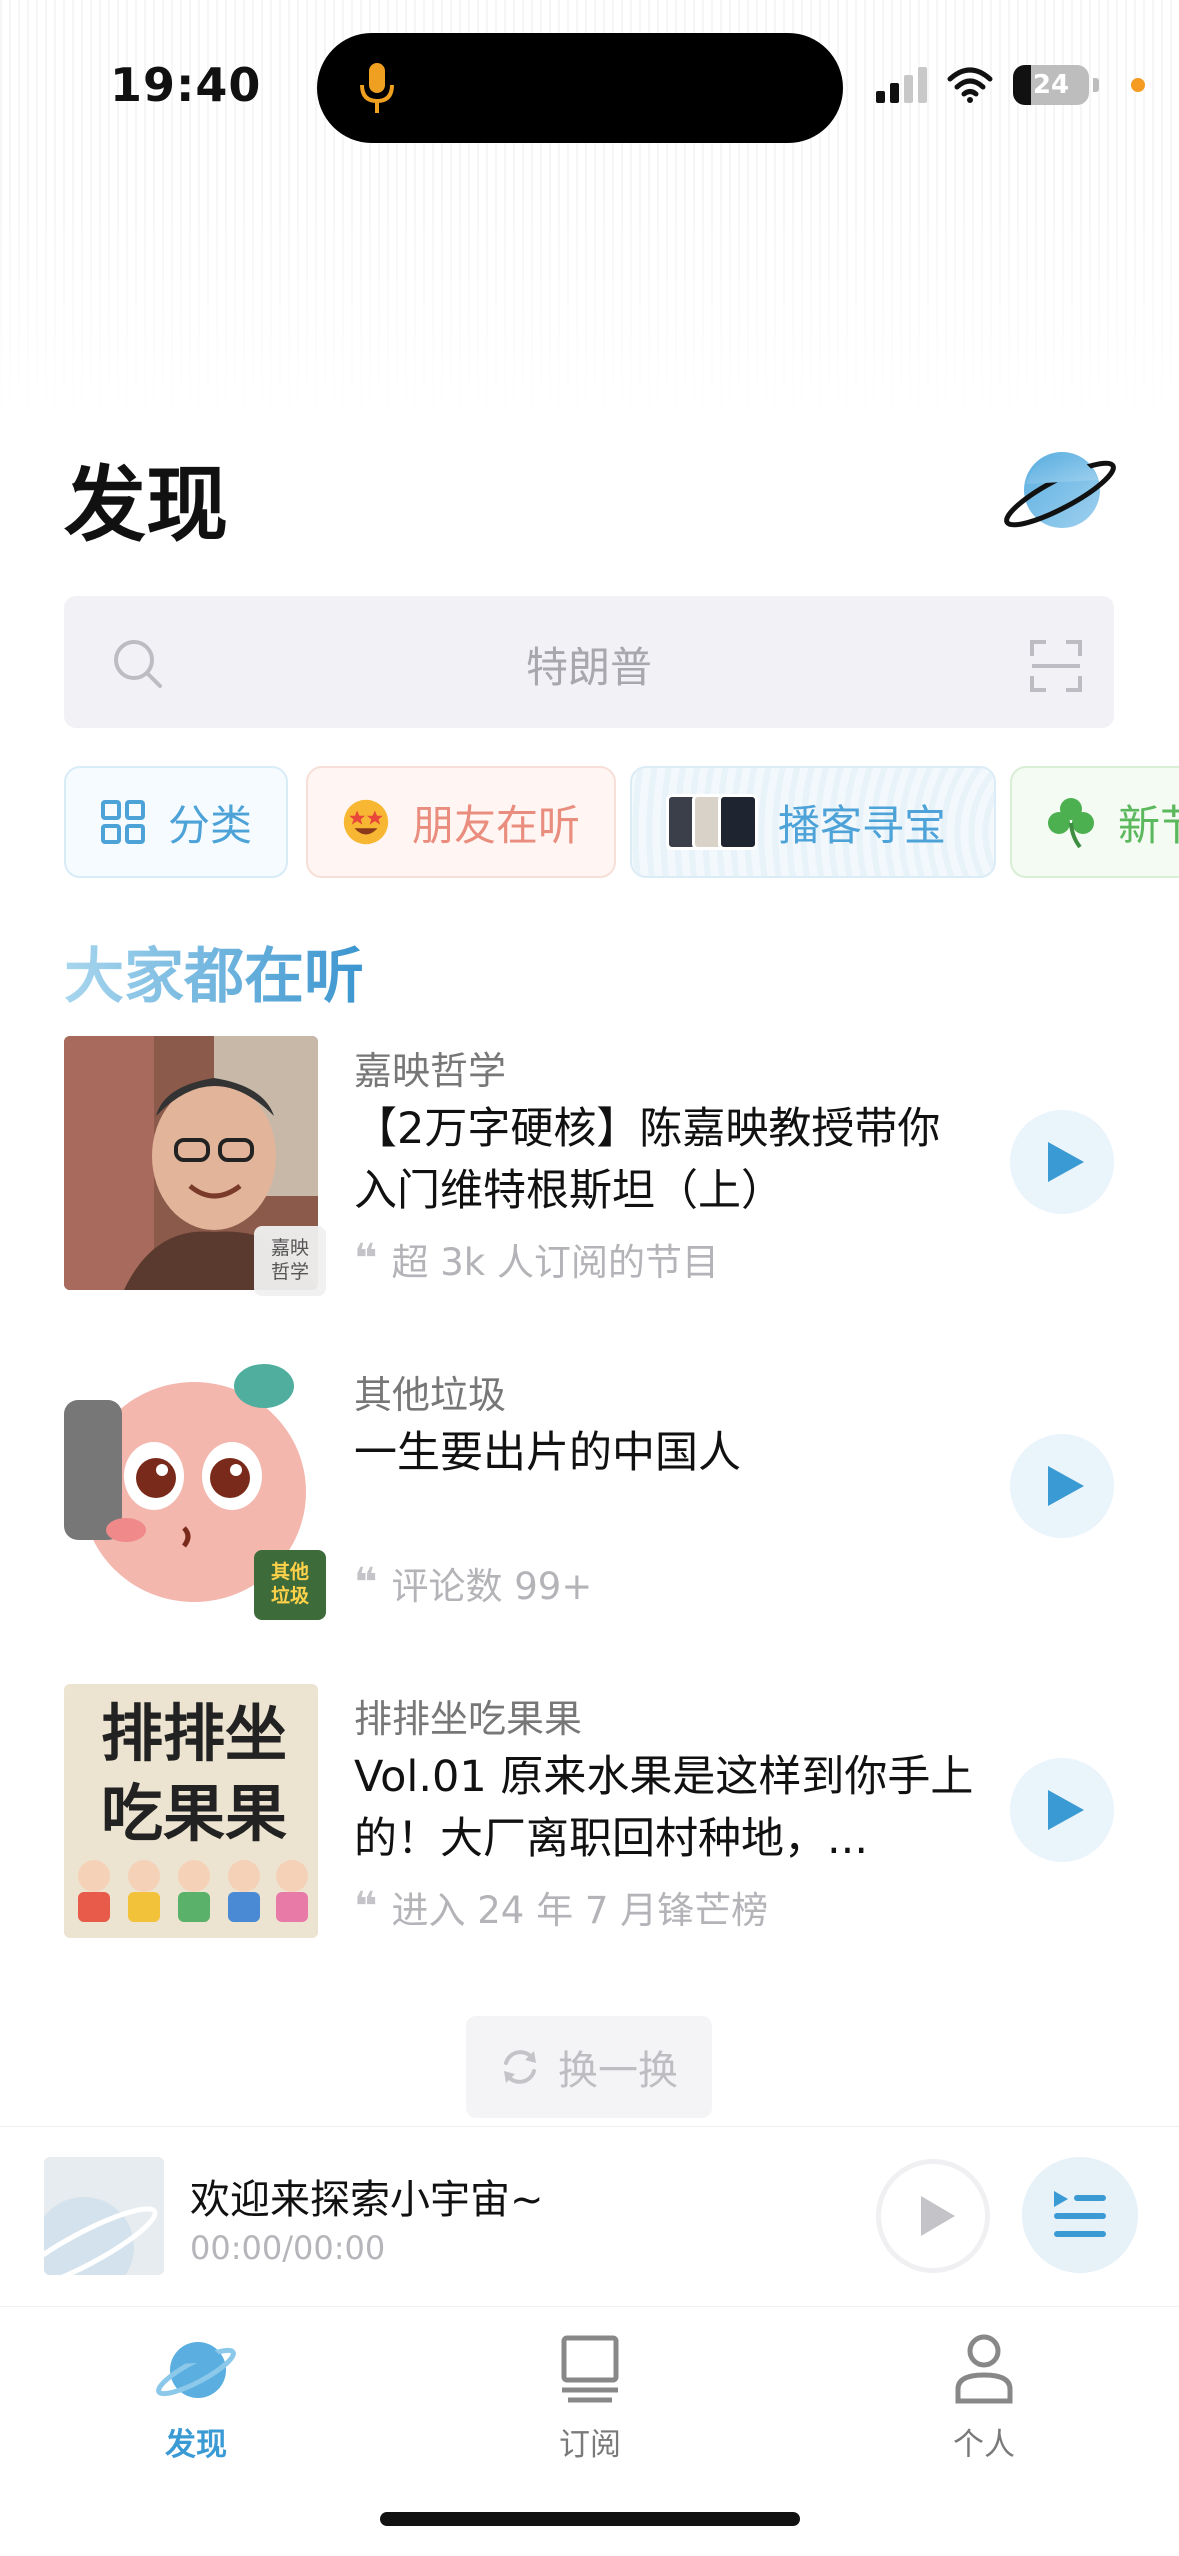 The width and height of the screenshot is (1179, 2556). I want to click on chip-label: 分类, so click(209, 825).